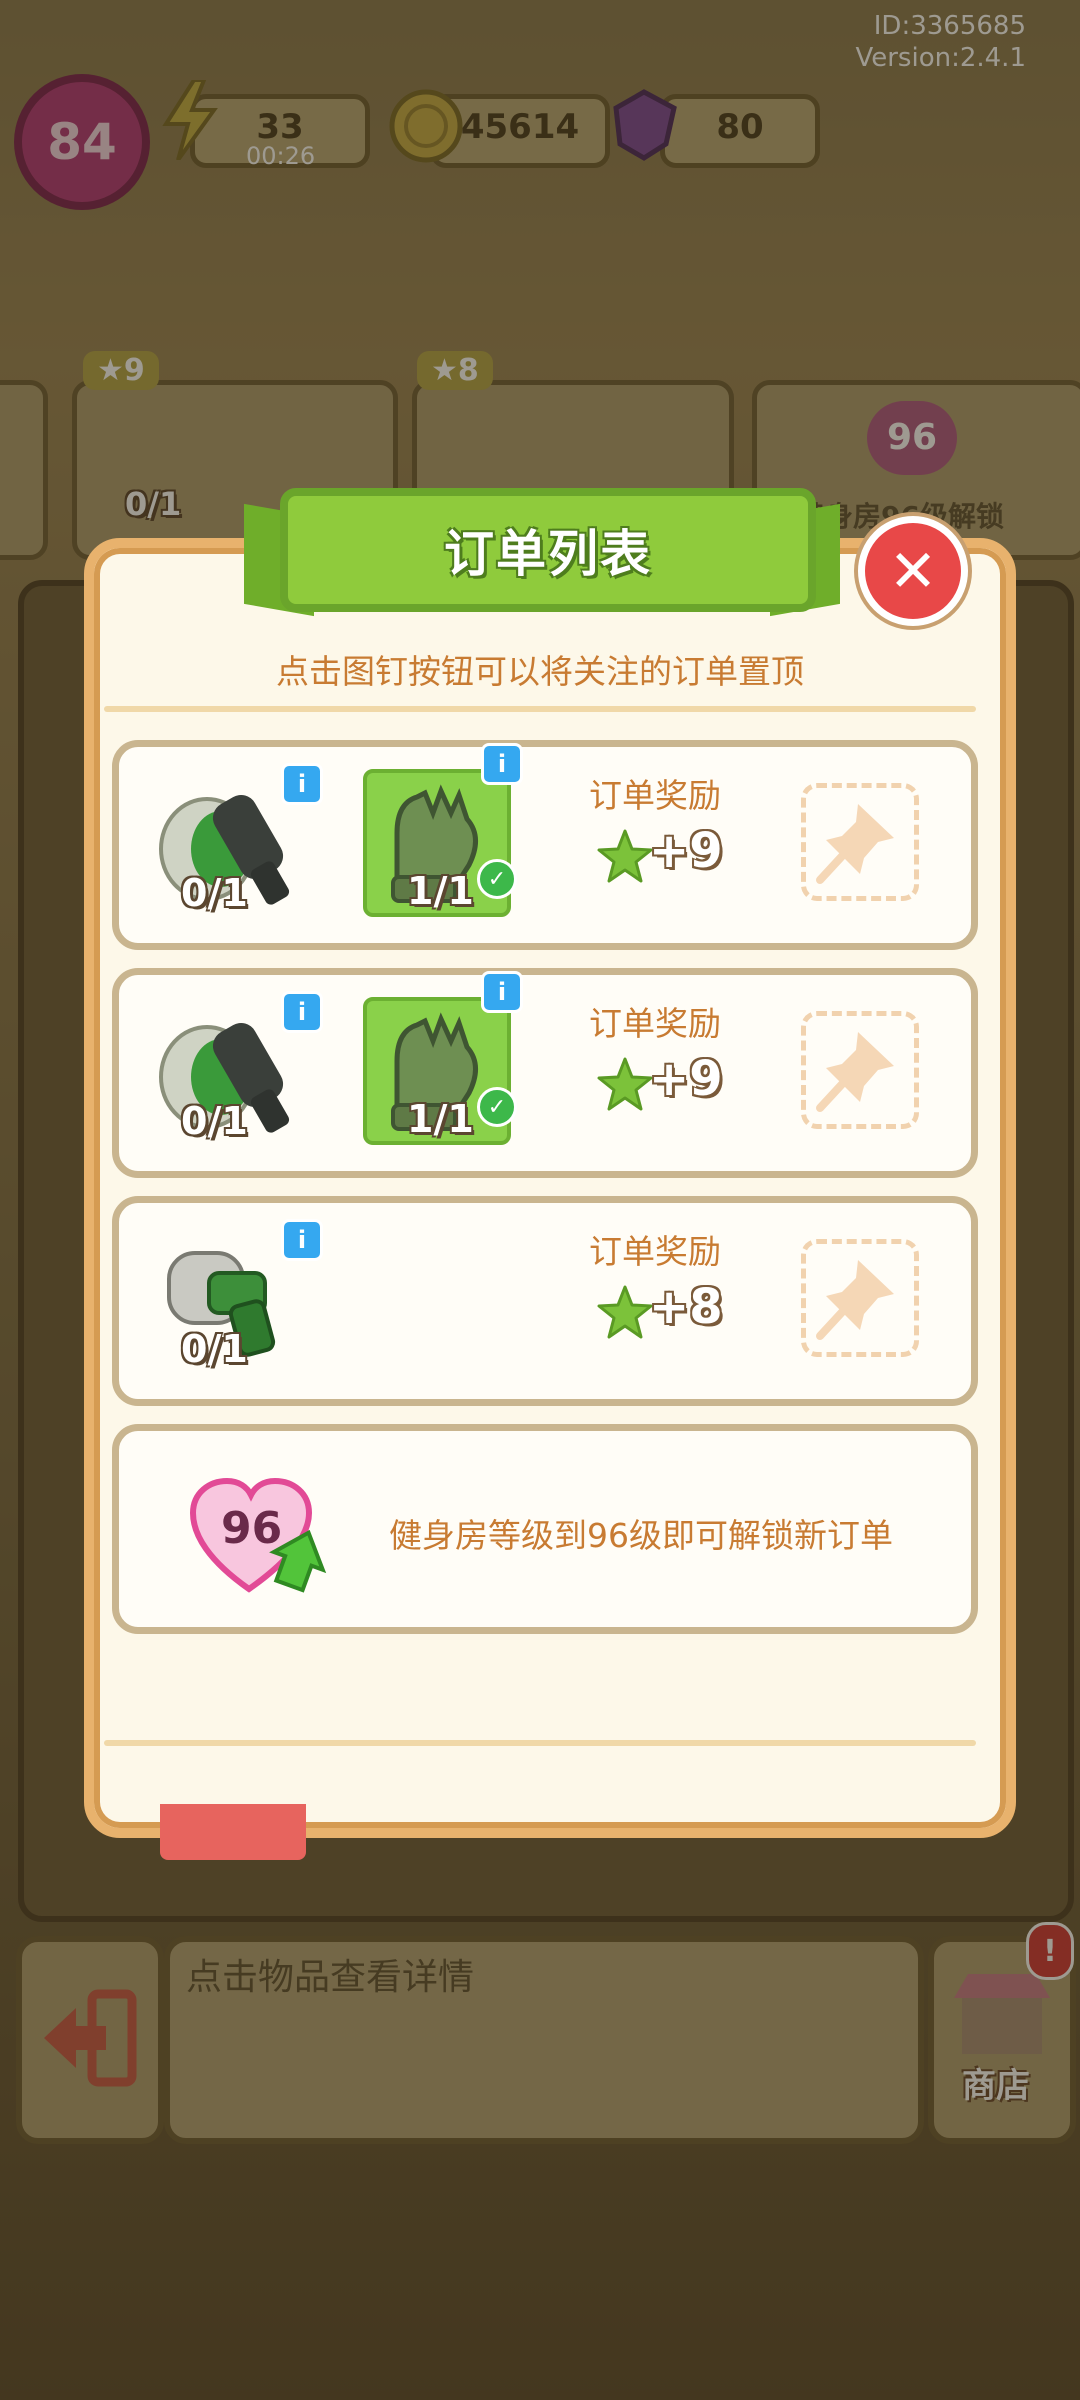  I want to click on popup-title: 订单列表, so click(548, 554).